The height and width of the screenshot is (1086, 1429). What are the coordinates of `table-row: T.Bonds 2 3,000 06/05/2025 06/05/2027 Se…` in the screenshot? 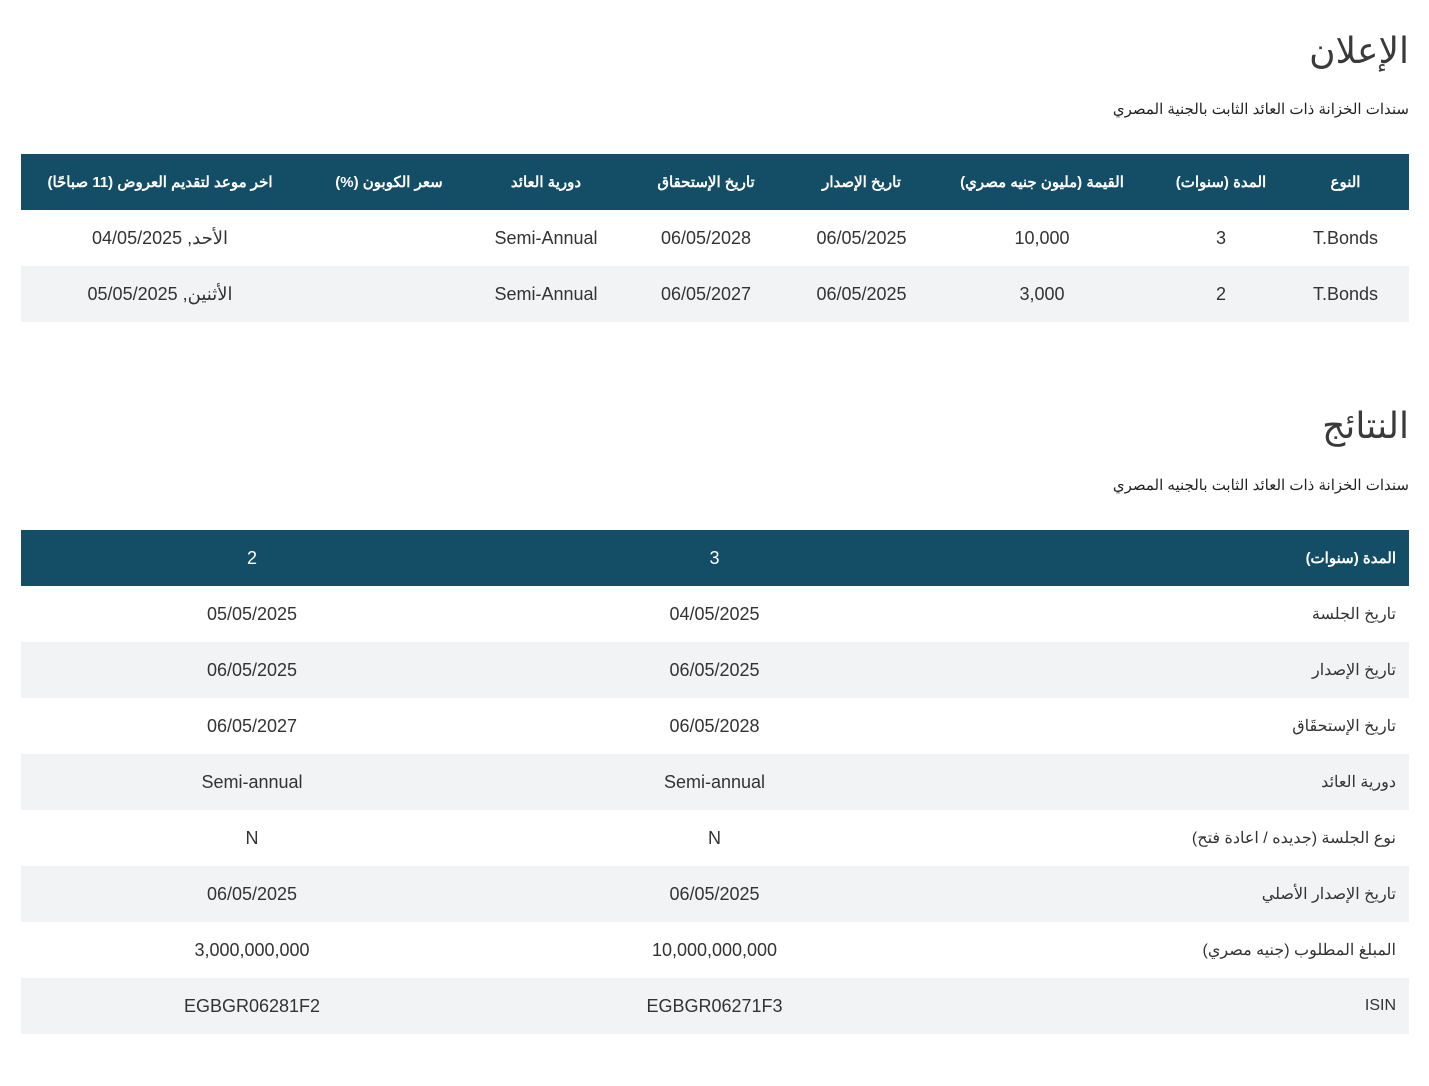 It's located at (715, 294).